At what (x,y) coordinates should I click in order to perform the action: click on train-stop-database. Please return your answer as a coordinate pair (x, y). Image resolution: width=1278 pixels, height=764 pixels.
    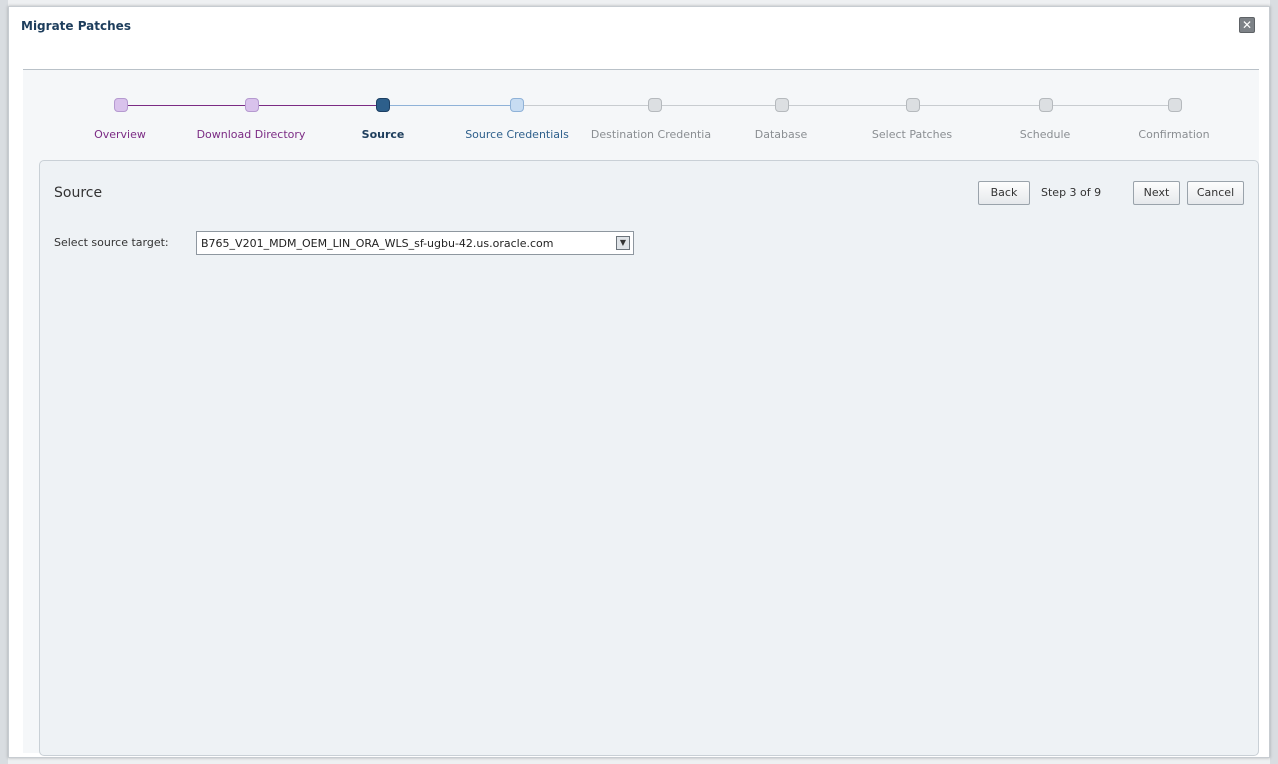
    Looking at the image, I should click on (782, 105).